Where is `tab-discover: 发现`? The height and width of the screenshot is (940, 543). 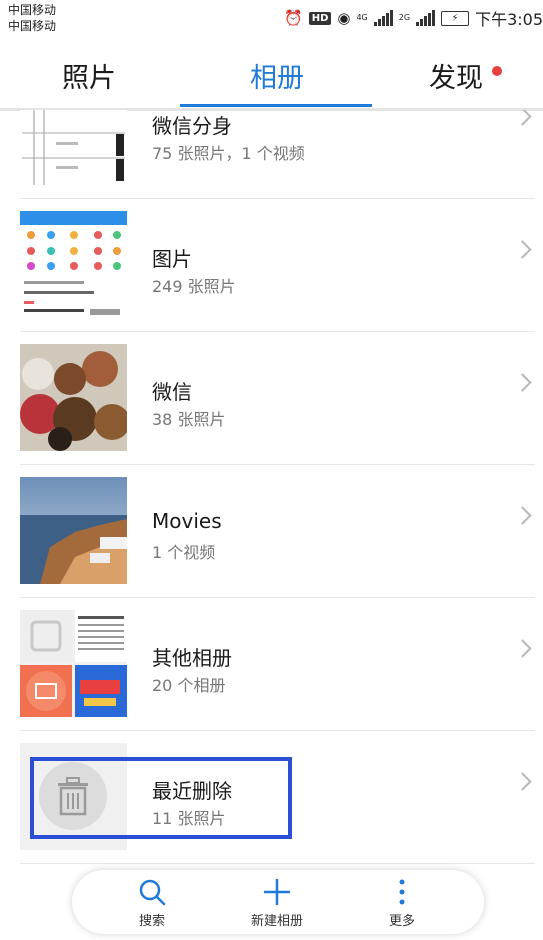 tab-discover: 发现 is located at coordinates (456, 75).